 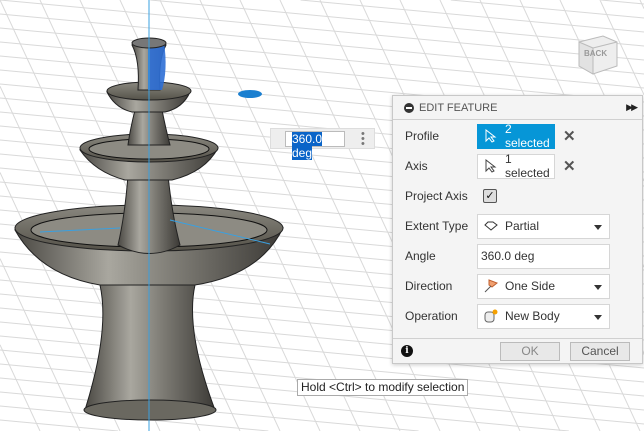 I want to click on partial-icon, so click(x=491, y=226).